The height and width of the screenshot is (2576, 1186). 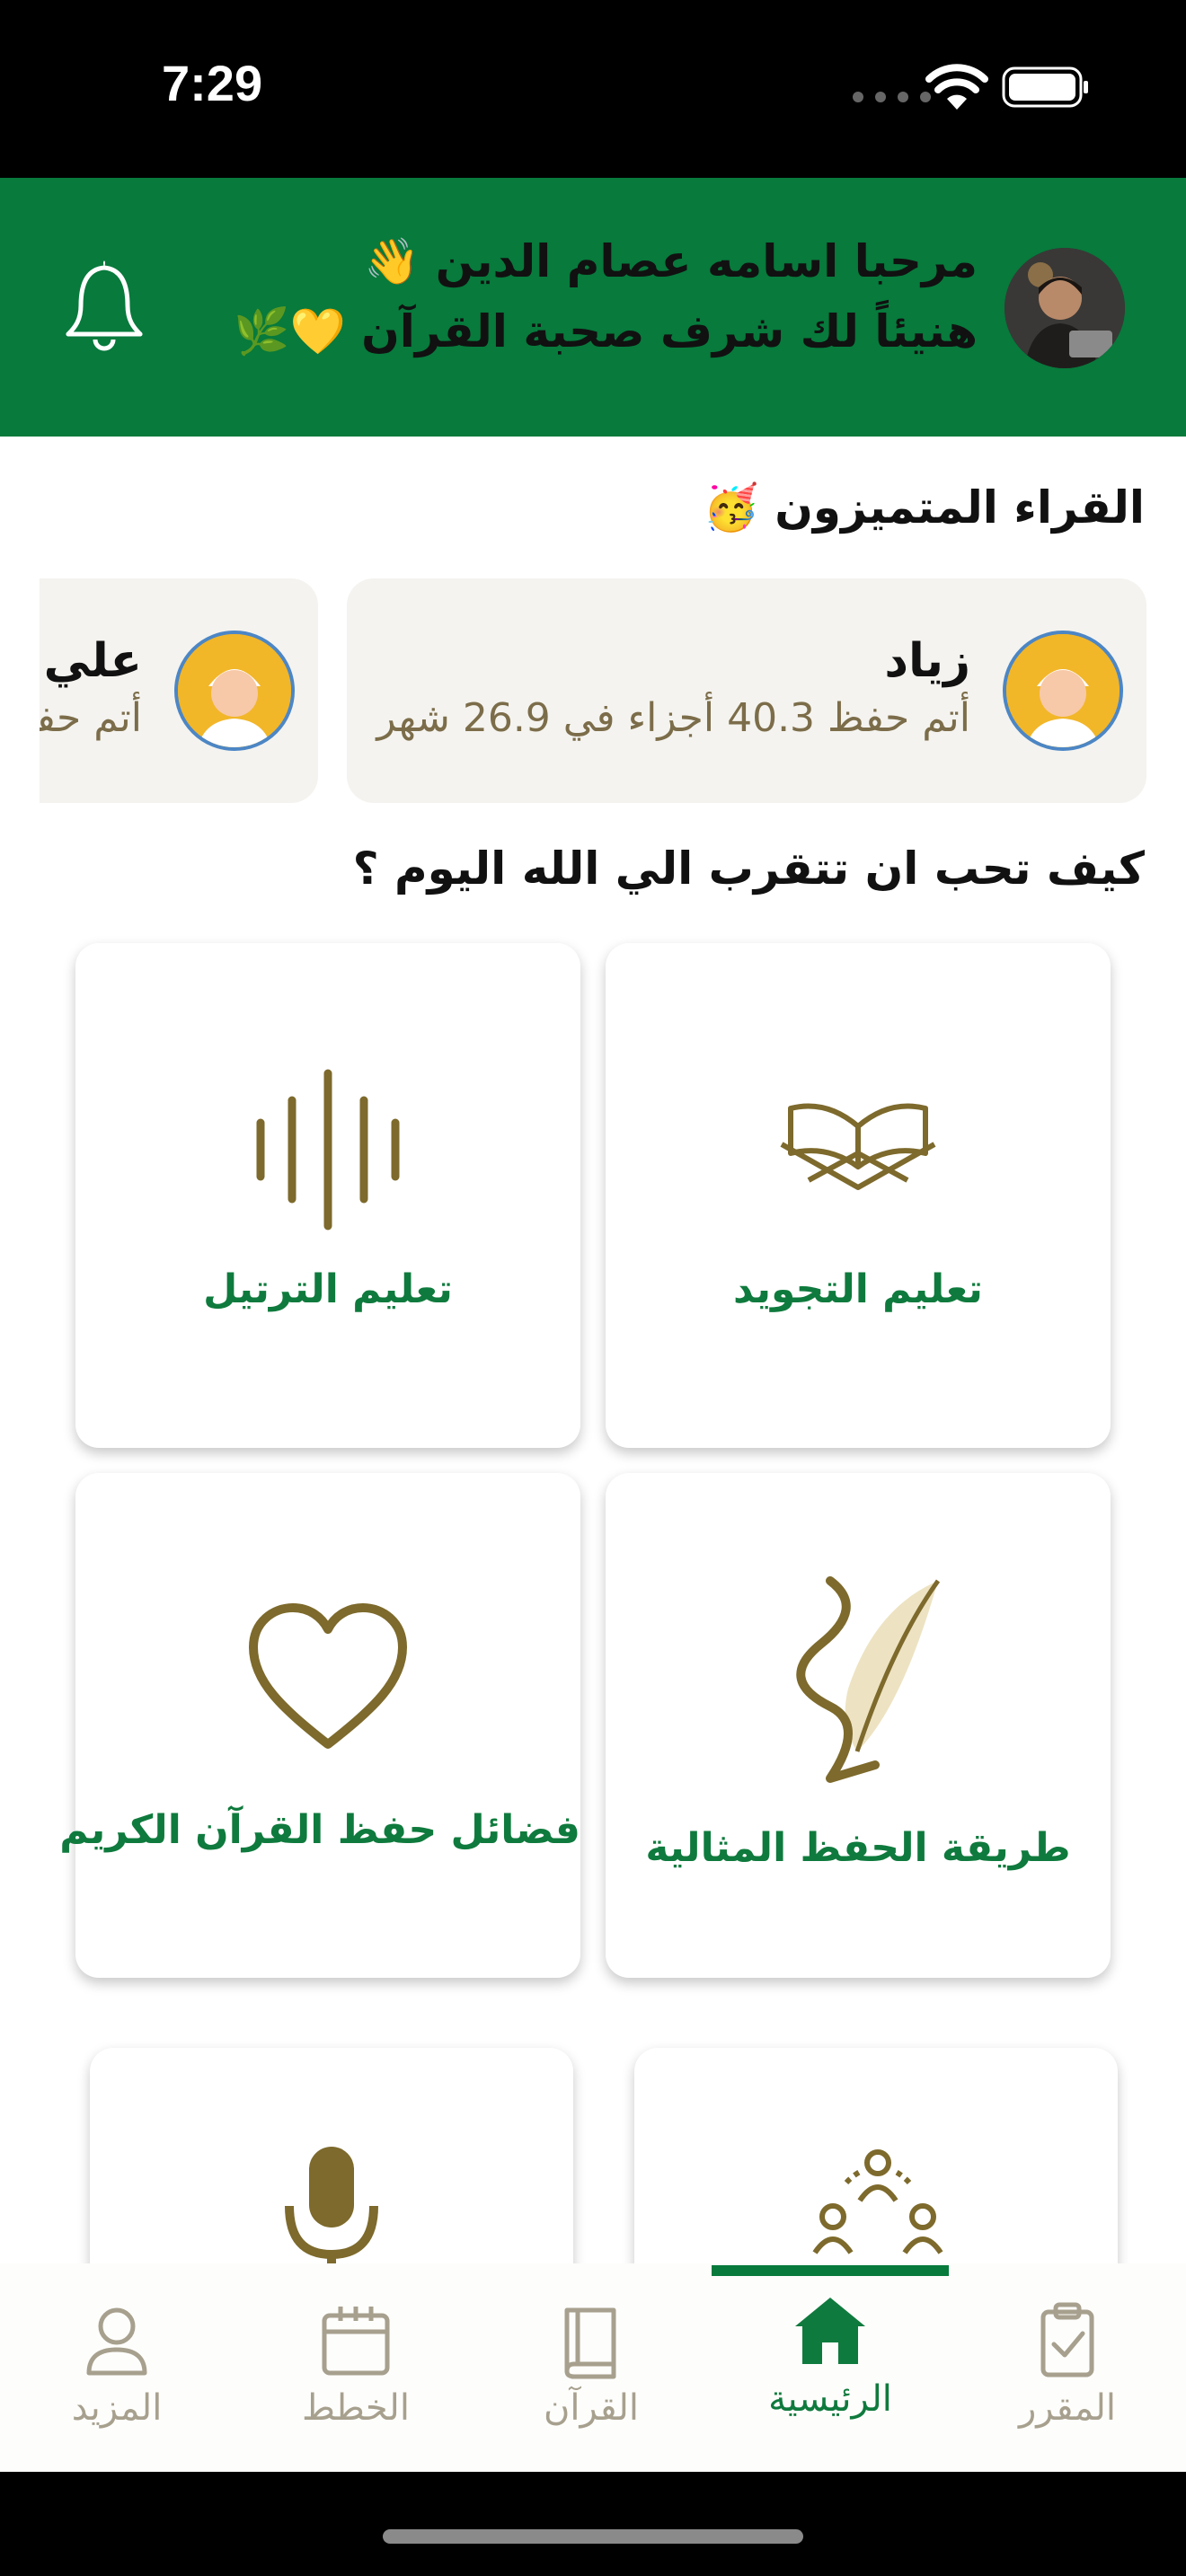 What do you see at coordinates (673, 718) in the screenshot?
I see `reader-stat: أتم حفظ 40.3 أجزاء في 26.9 شهر` at bounding box center [673, 718].